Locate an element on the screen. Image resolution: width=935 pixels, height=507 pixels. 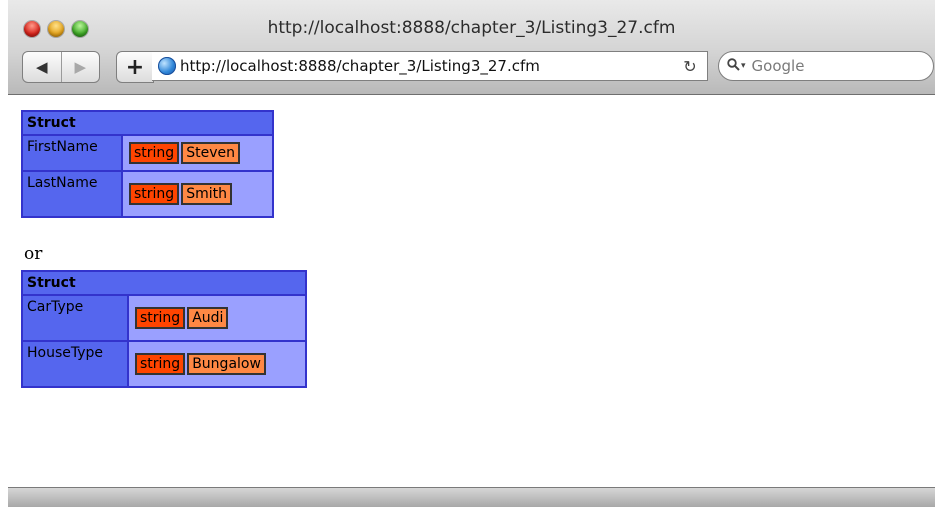
value-label: Steven is located at coordinates (210, 153).